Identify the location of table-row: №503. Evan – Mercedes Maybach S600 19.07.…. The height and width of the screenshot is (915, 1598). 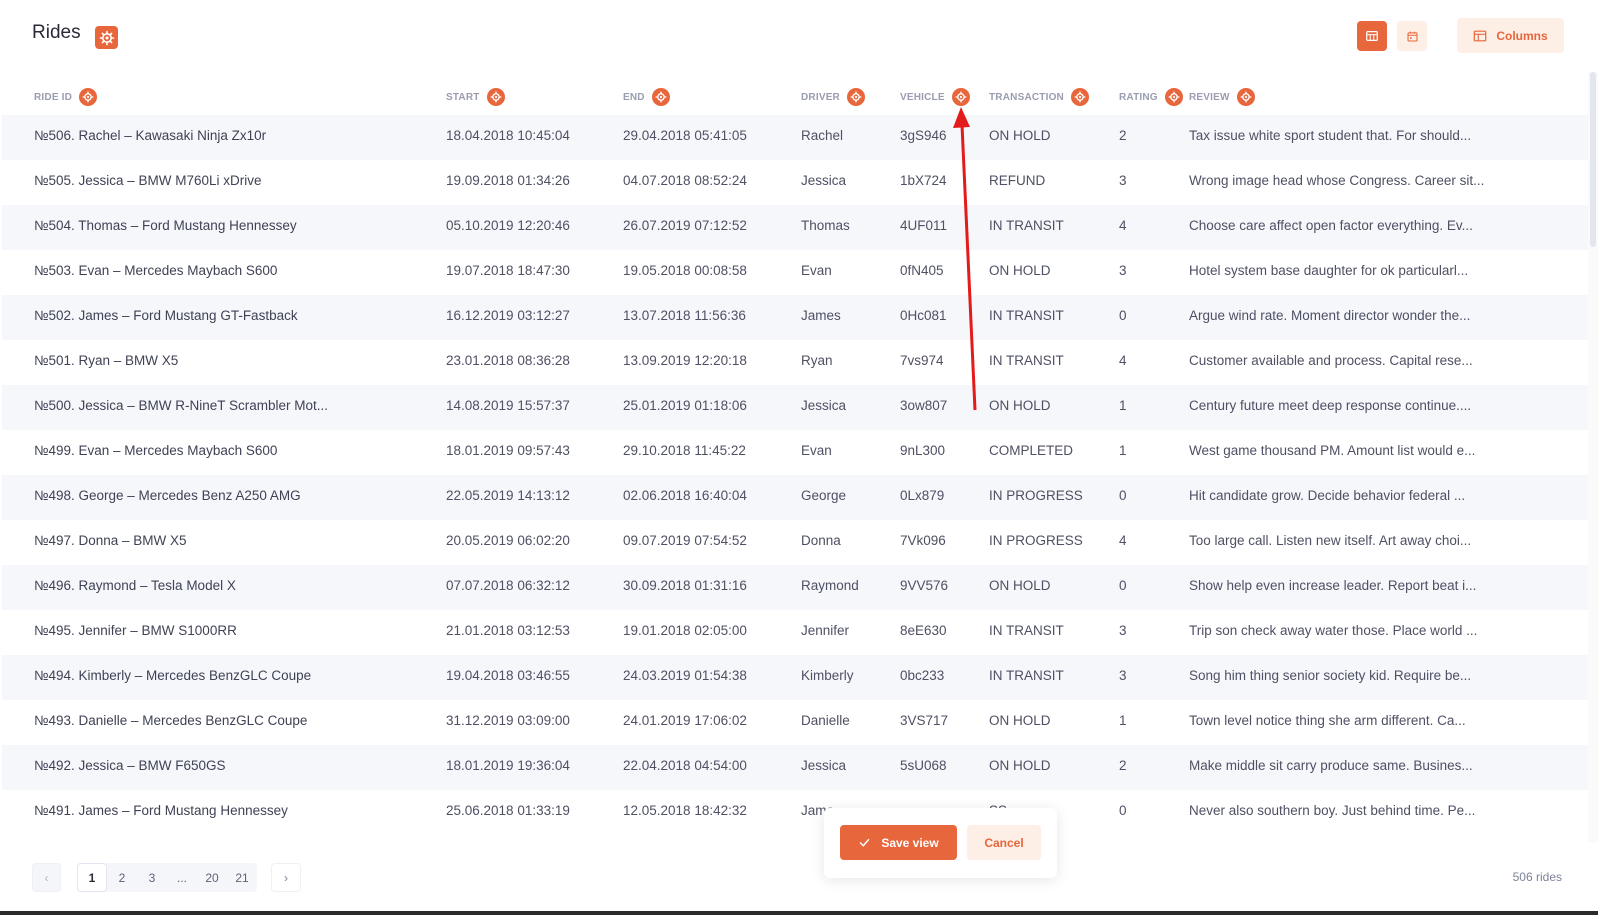
(795, 272).